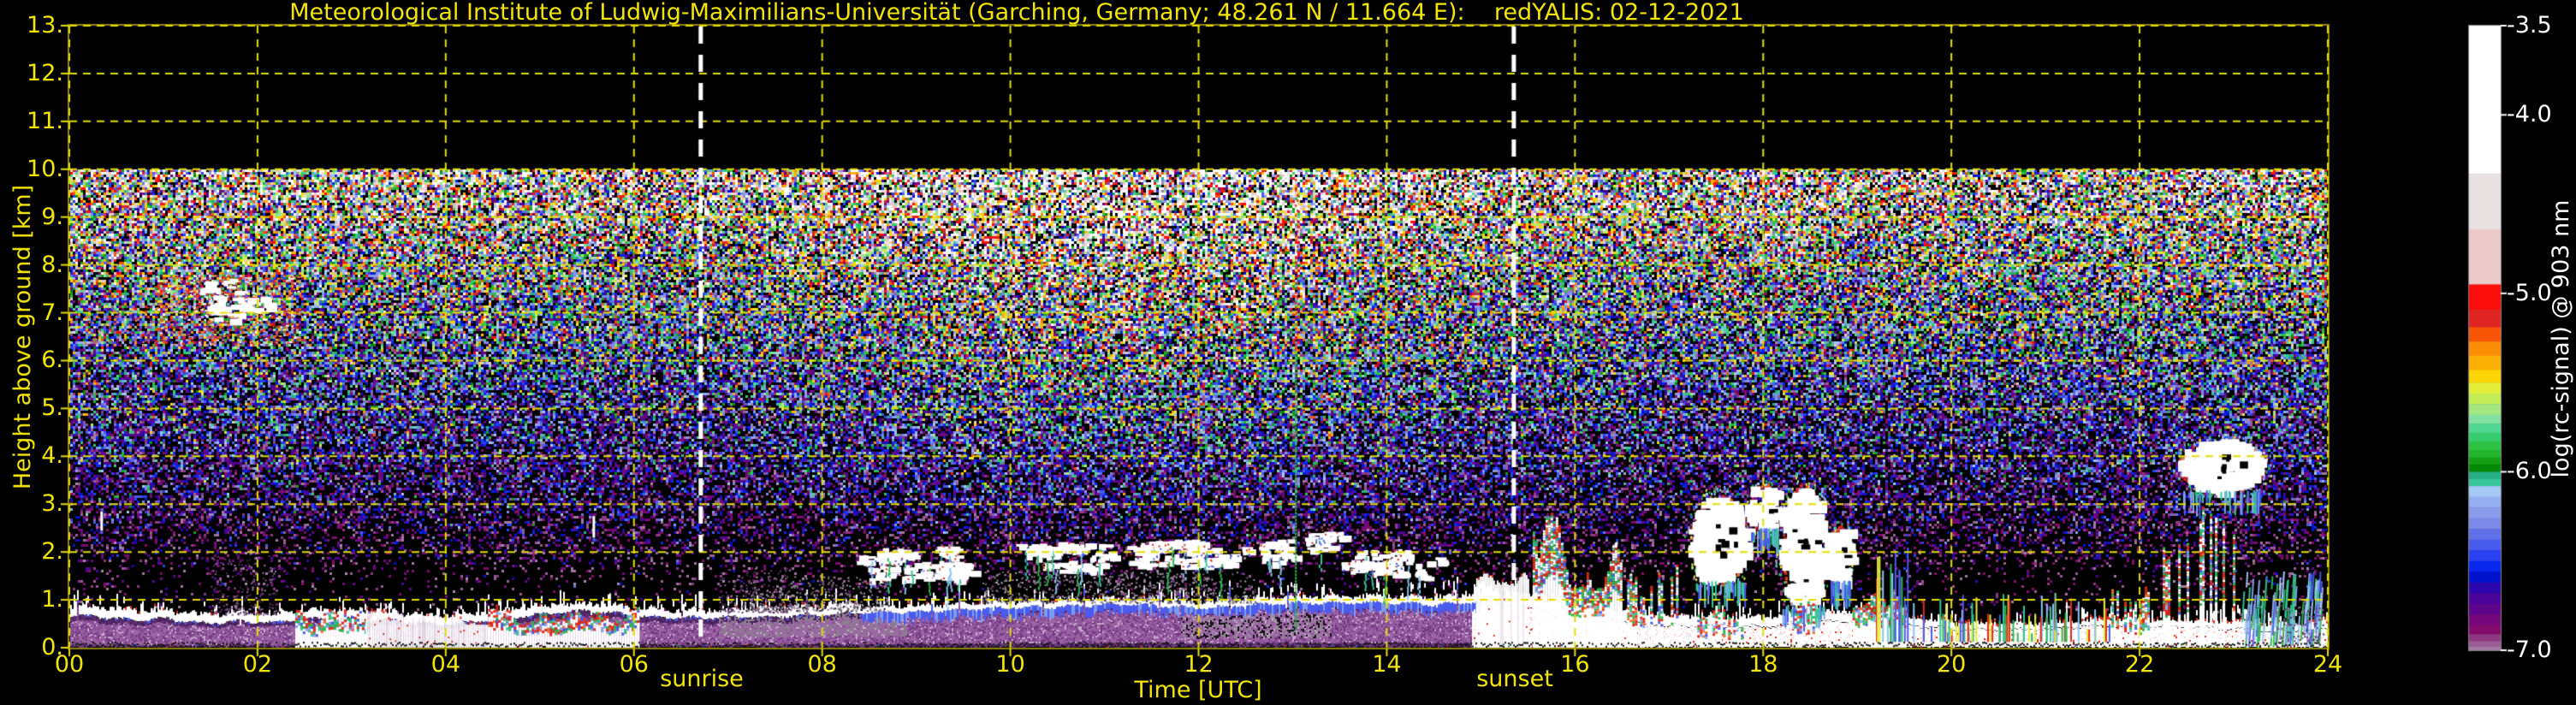 The height and width of the screenshot is (705, 2576). Describe the element at coordinates (2327, 664) in the screenshot. I see `x-tick-label: 24` at that location.